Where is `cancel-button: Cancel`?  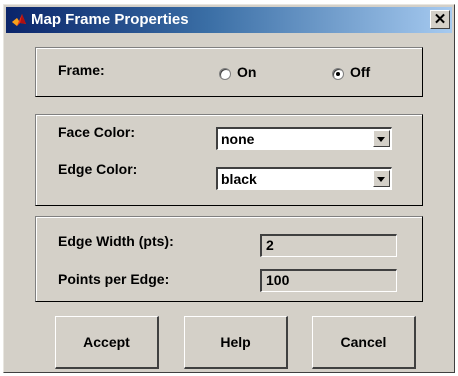
cancel-button: Cancel is located at coordinates (364, 342).